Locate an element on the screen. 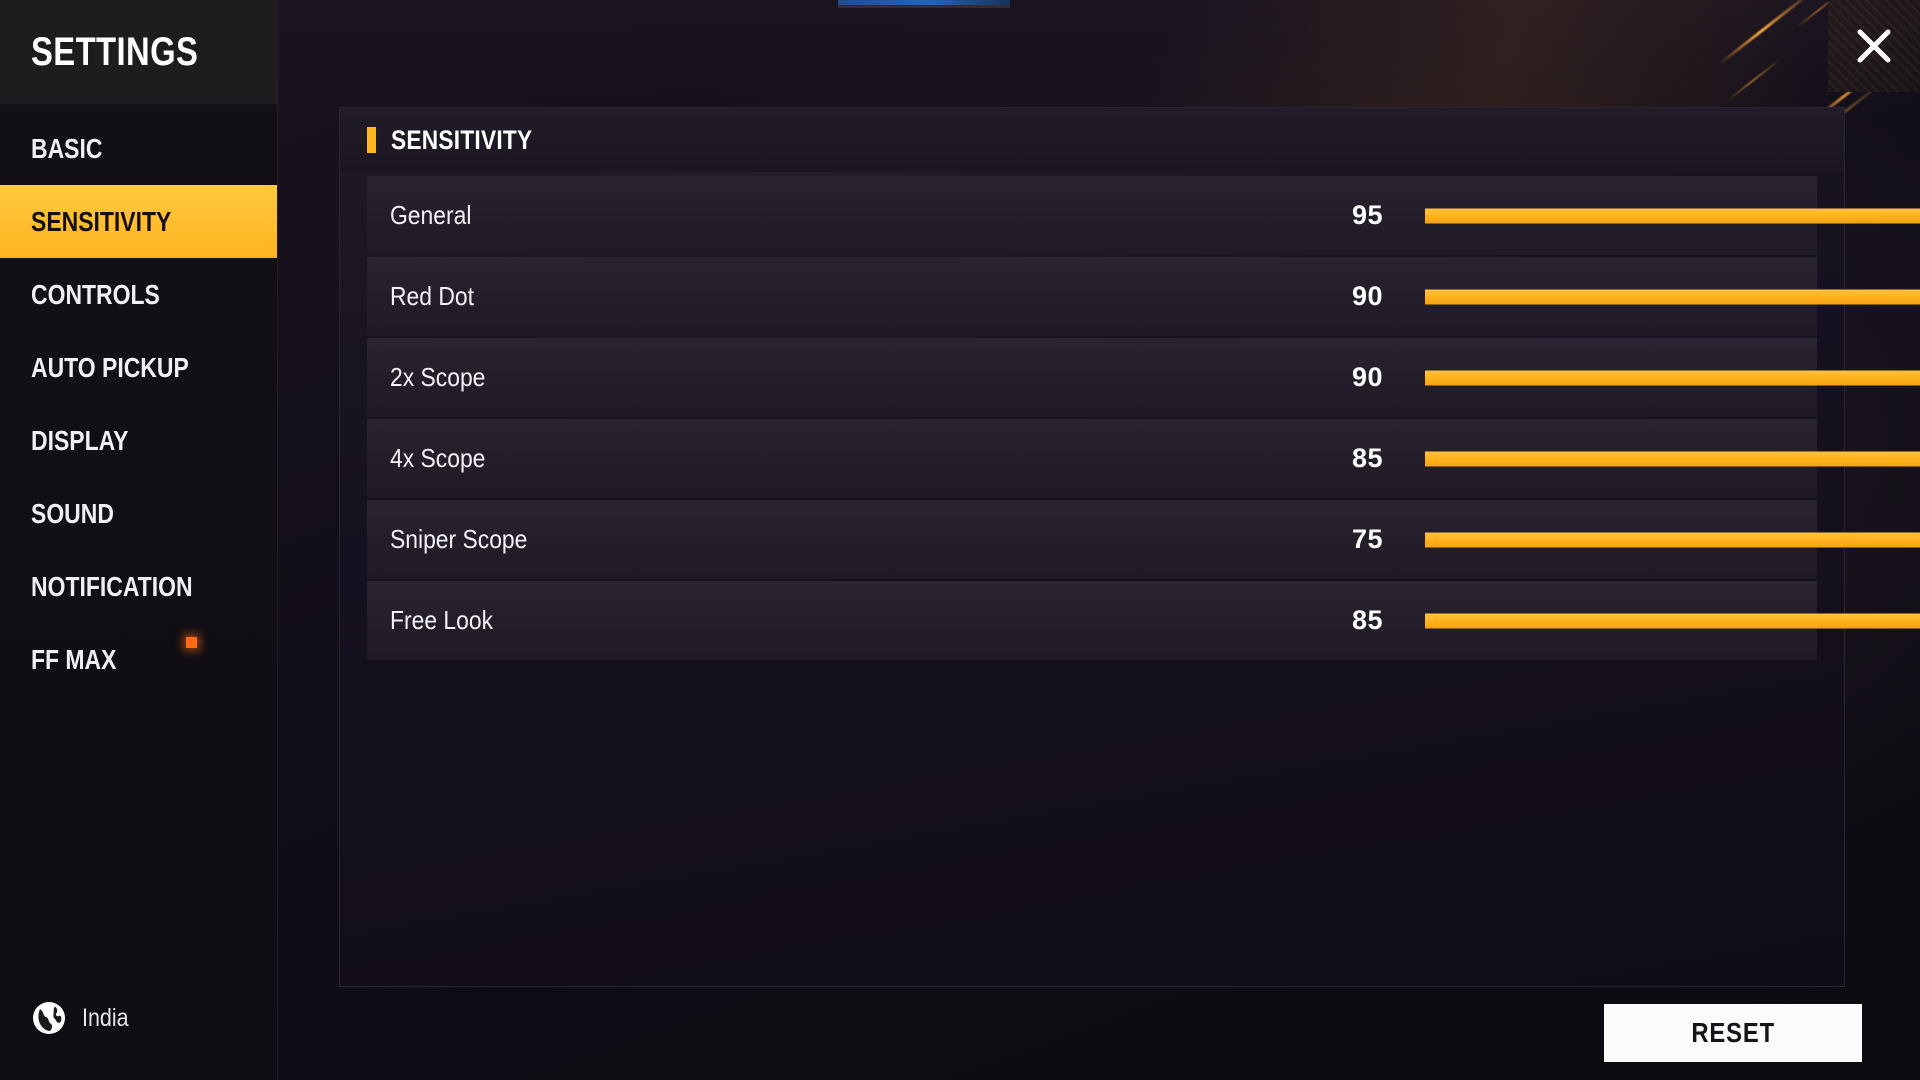  sidebar-item-auto-pickup: AUTO PICKUP is located at coordinates (138, 367).